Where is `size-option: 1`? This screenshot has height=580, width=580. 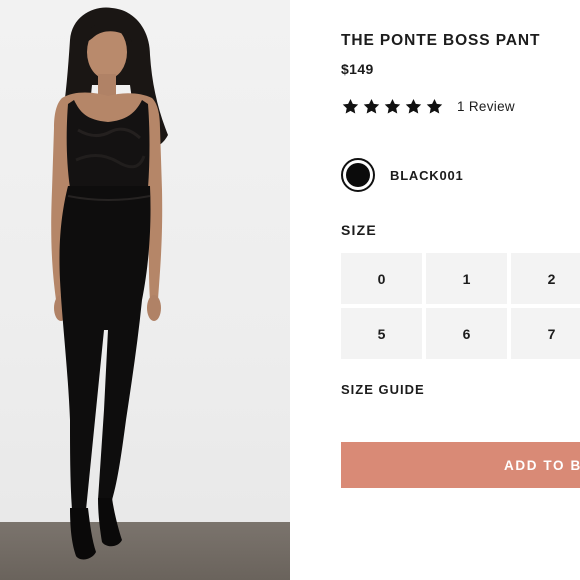 size-option: 1 is located at coordinates (466, 278).